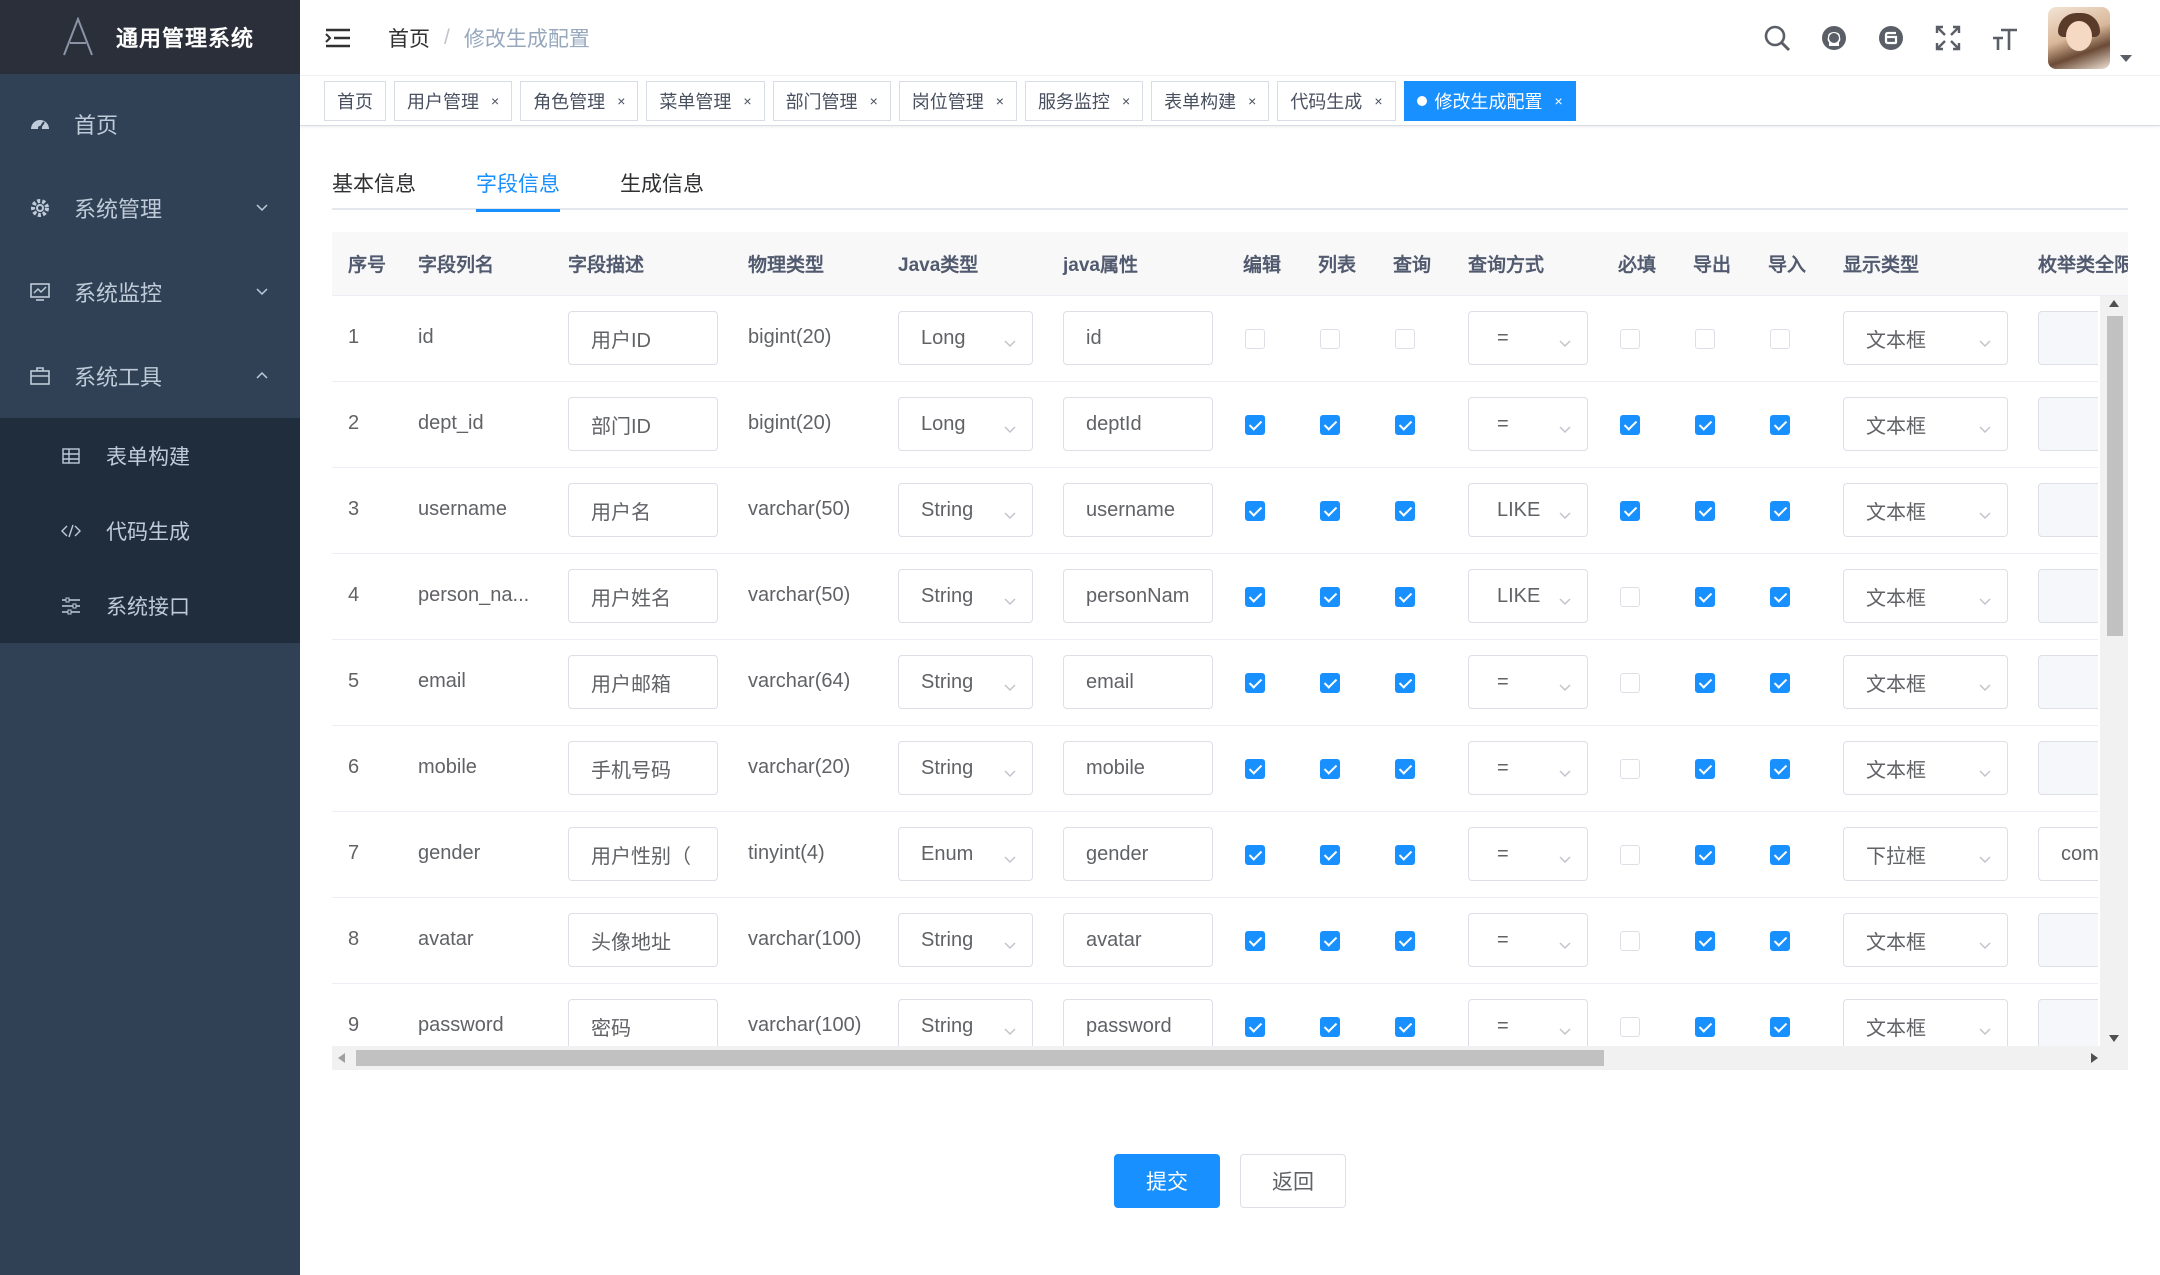  Describe the element at coordinates (643, 510) in the screenshot. I see `field-desc-input: 用户名` at that location.